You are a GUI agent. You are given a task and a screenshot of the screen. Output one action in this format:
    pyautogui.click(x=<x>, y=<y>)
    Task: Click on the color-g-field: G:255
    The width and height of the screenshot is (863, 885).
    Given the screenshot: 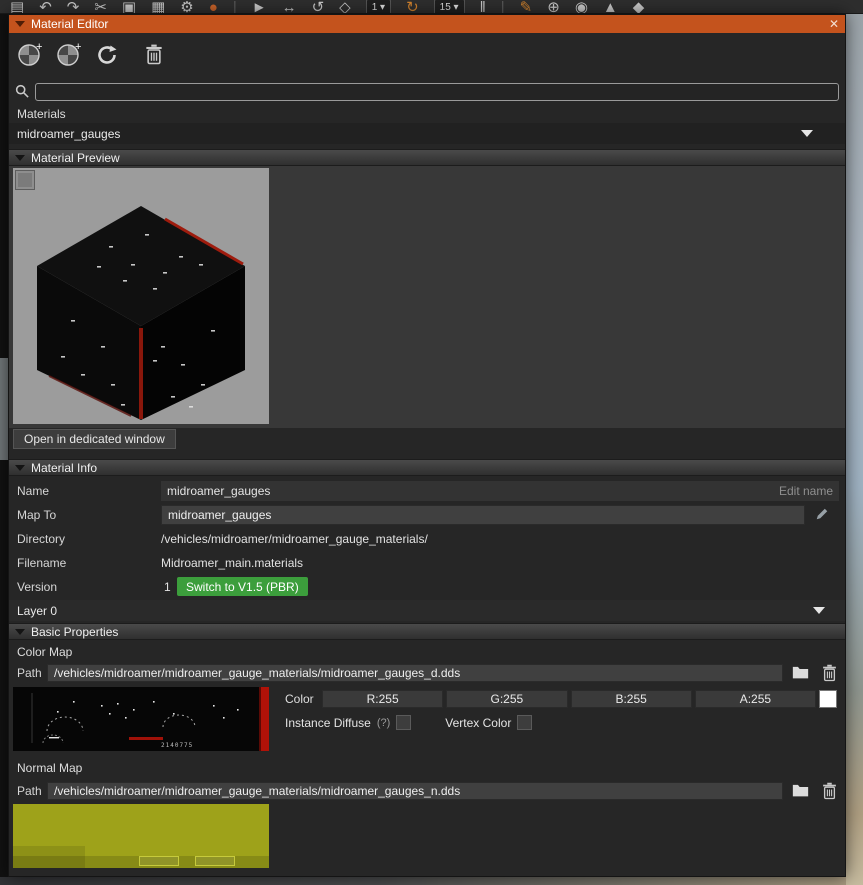 What is the action you would take?
    pyautogui.click(x=507, y=698)
    